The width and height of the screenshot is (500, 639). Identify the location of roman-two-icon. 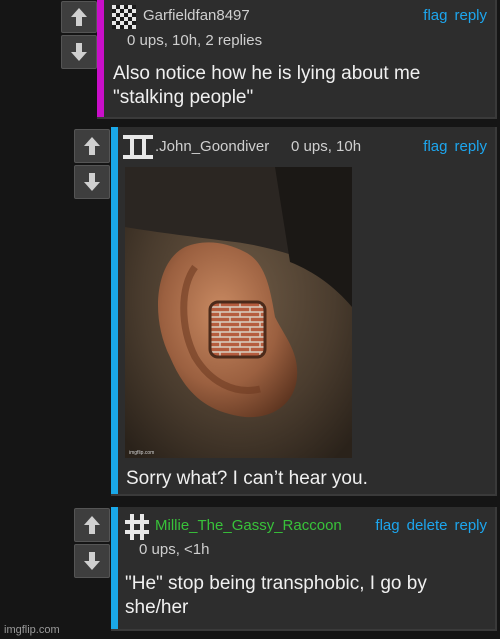
(138, 147).